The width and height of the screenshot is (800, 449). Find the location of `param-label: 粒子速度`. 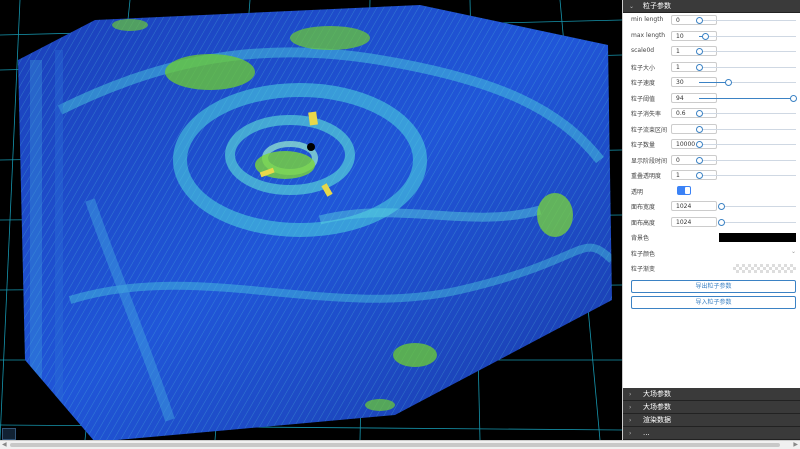

param-label: 粒子速度 is located at coordinates (643, 83).